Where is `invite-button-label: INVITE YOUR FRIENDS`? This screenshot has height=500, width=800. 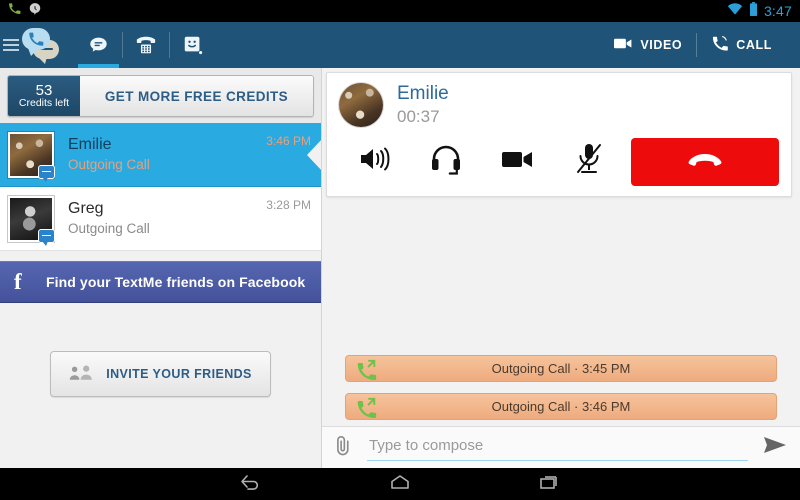 invite-button-label: INVITE YOUR FRIENDS is located at coordinates (179, 374).